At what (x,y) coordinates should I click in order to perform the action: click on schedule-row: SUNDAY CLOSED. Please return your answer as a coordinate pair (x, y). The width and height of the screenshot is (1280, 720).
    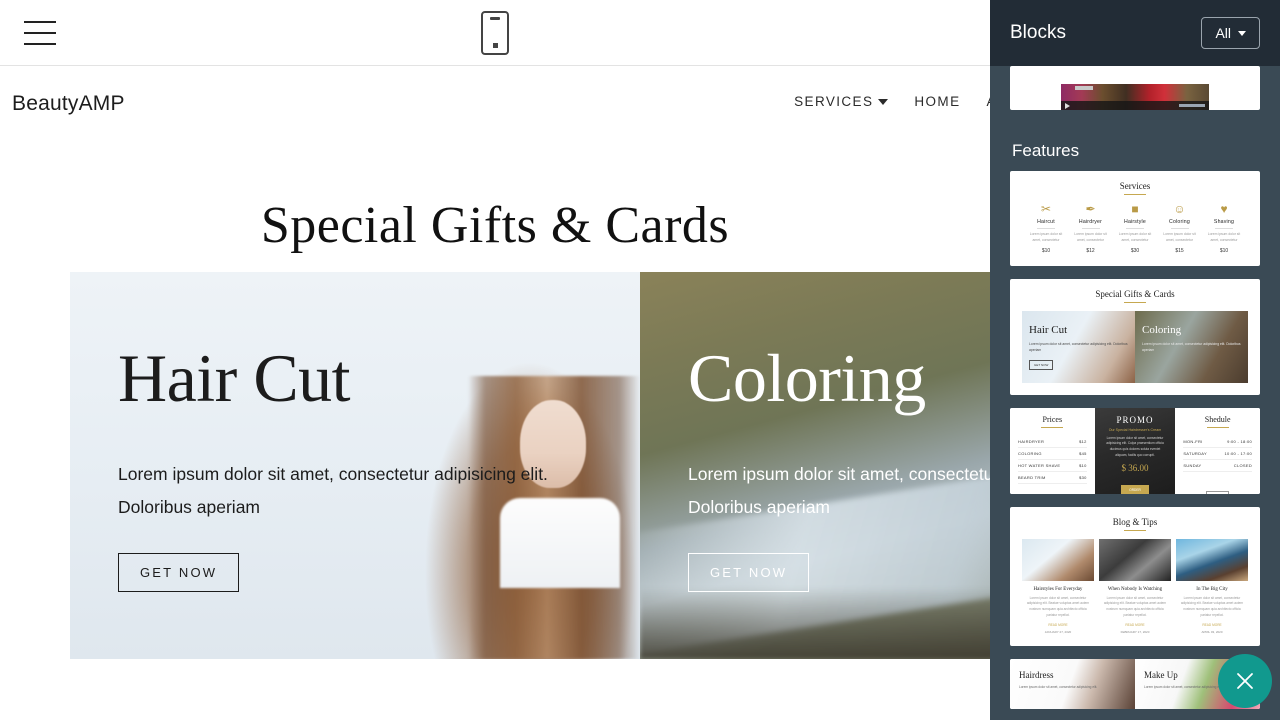
    Looking at the image, I should click on (1218, 466).